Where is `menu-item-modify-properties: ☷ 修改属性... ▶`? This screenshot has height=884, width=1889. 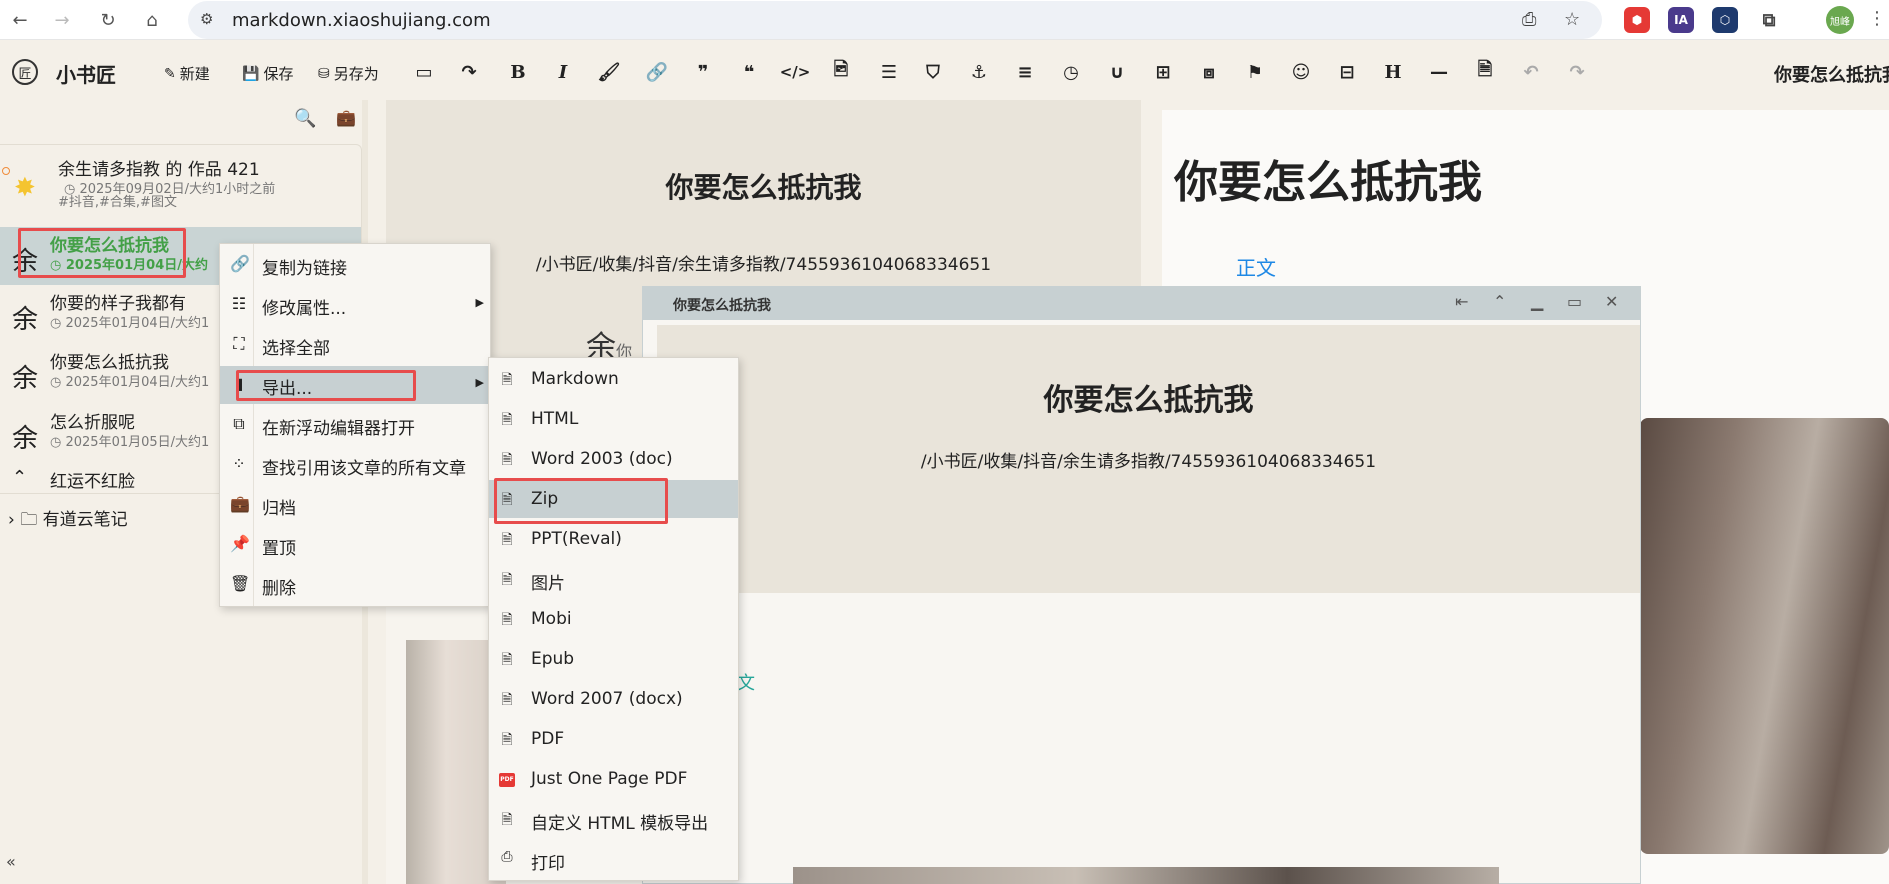 menu-item-modify-properties: ☷ 修改属性... ▶ is located at coordinates (355, 305).